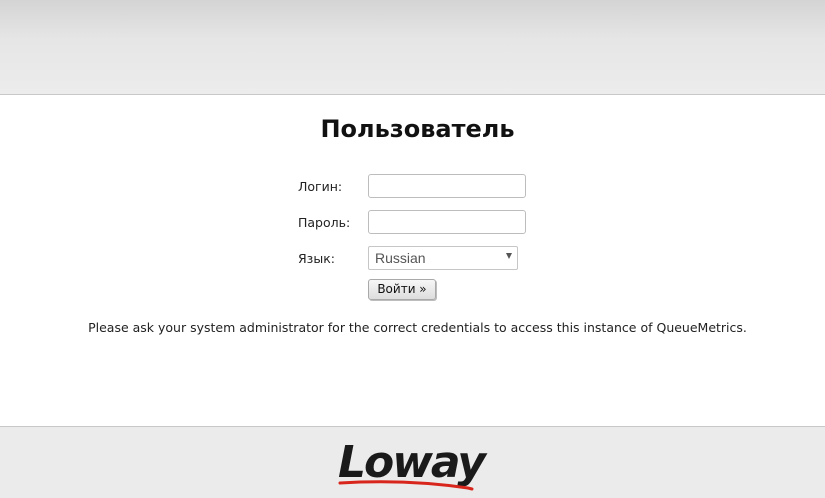  Describe the element at coordinates (402, 289) in the screenshot. I see `login-button: Войти »` at that location.